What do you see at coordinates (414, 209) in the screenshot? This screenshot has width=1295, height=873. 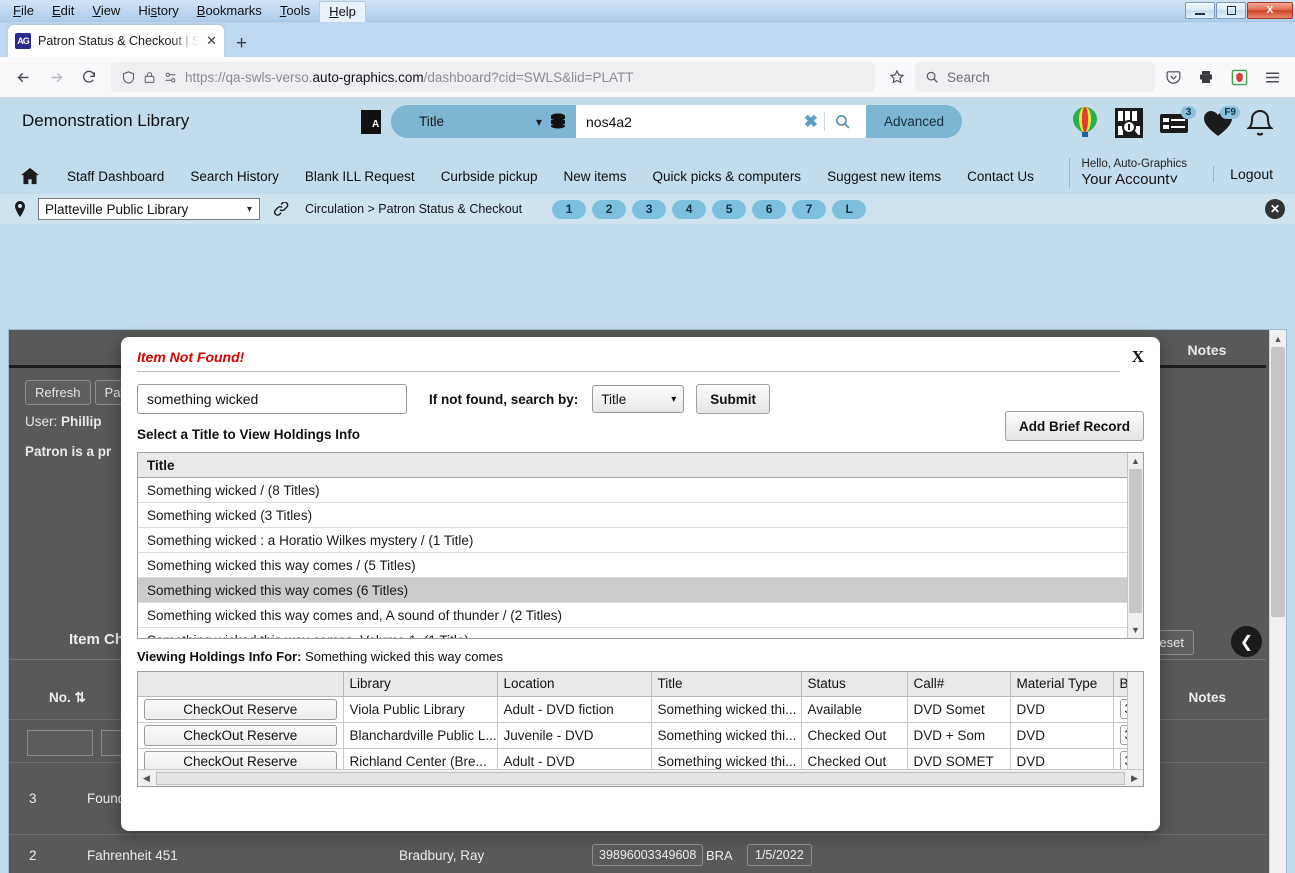 I see `breadcrumb: Circulation > Patron Status & Checkout` at bounding box center [414, 209].